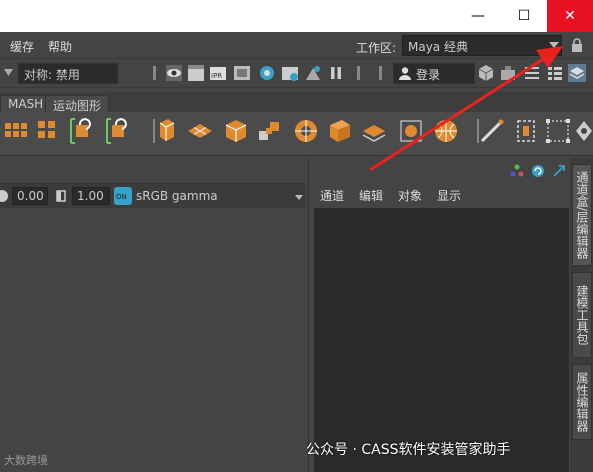 This screenshot has height=472, width=593. What do you see at coordinates (371, 195) in the screenshot?
I see `cb-menu-edit: 编辑` at bounding box center [371, 195].